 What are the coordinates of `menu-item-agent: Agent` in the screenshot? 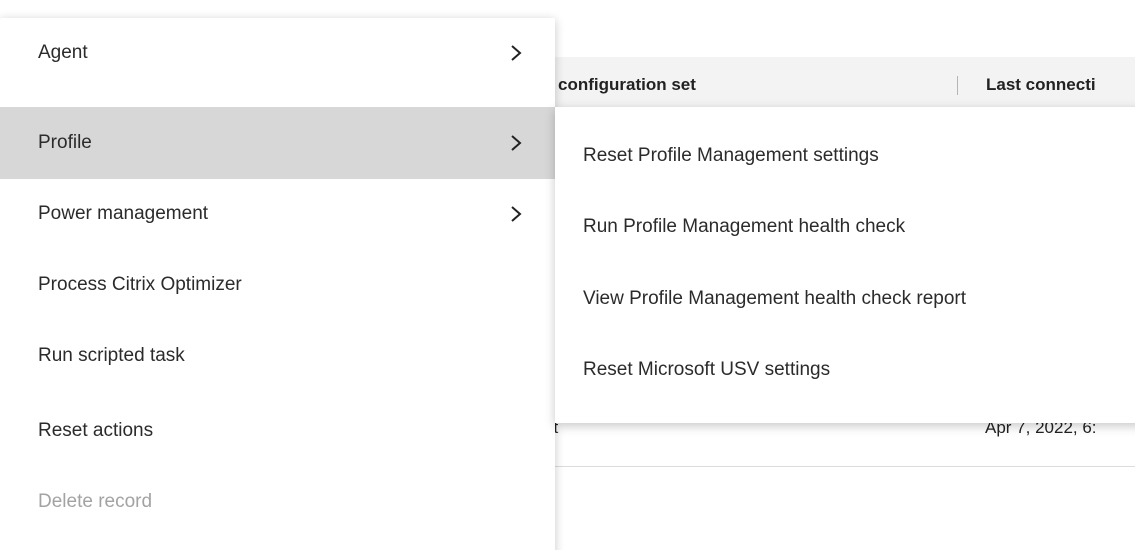 It's located at (277, 53).